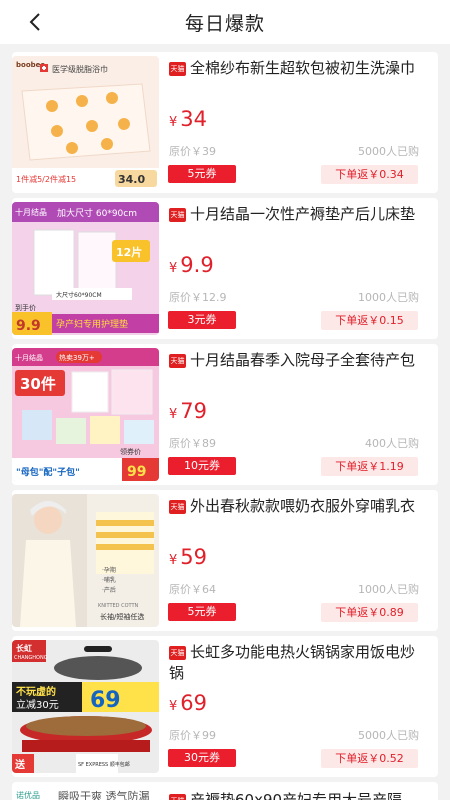 The width and height of the screenshot is (450, 800). What do you see at coordinates (294, 297) in the screenshot?
I see `product-meta: 原价￥12.9 1000人已购` at bounding box center [294, 297].